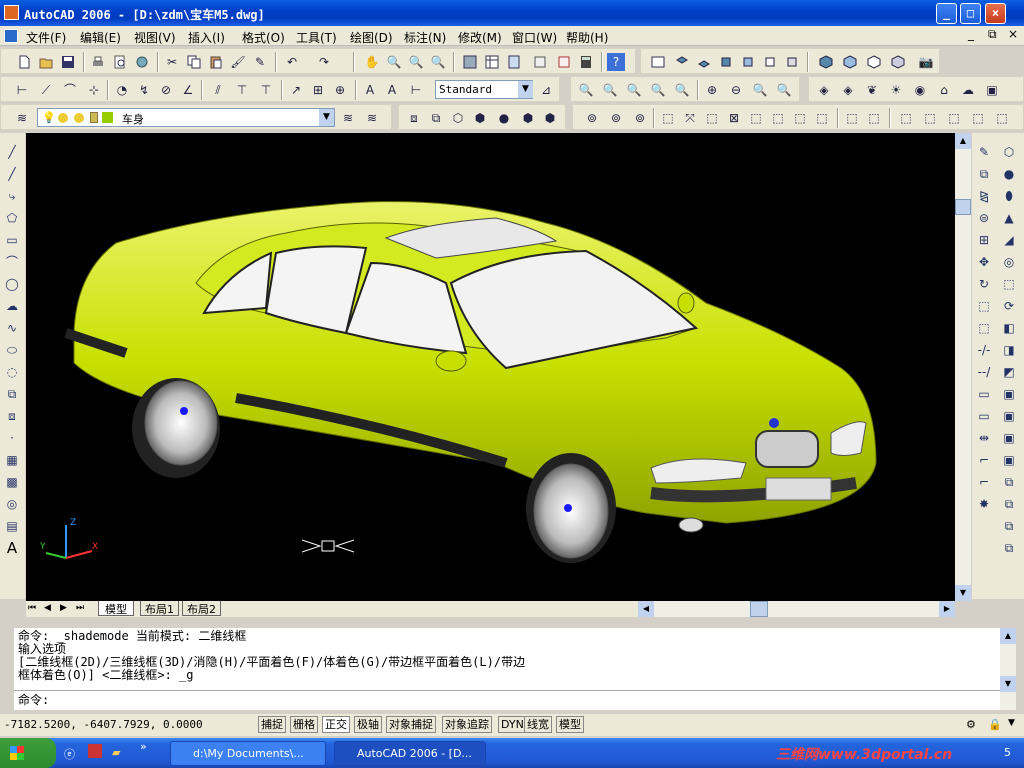  I want to click on dim-angular-icon: ∠, so click(188, 90).